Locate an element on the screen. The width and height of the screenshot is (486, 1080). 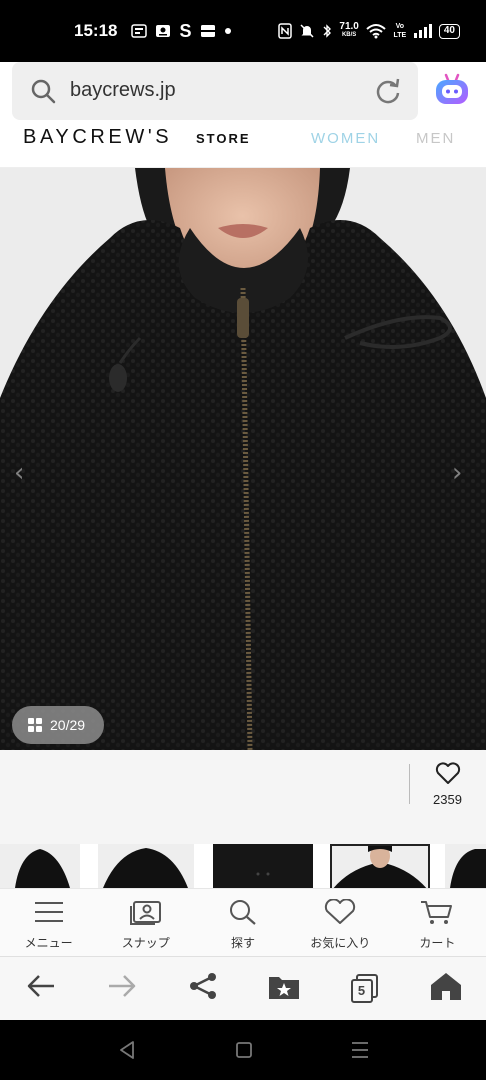
share-button is located at coordinates (202, 988).